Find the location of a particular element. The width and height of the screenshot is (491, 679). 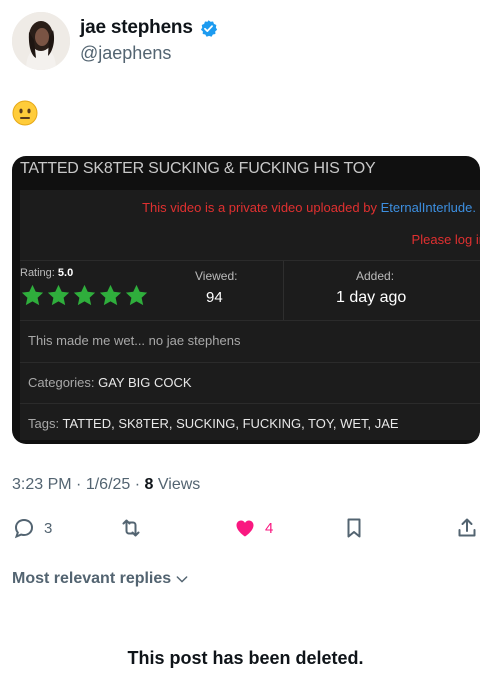

reply-button: 3 is located at coordinates (32, 528).